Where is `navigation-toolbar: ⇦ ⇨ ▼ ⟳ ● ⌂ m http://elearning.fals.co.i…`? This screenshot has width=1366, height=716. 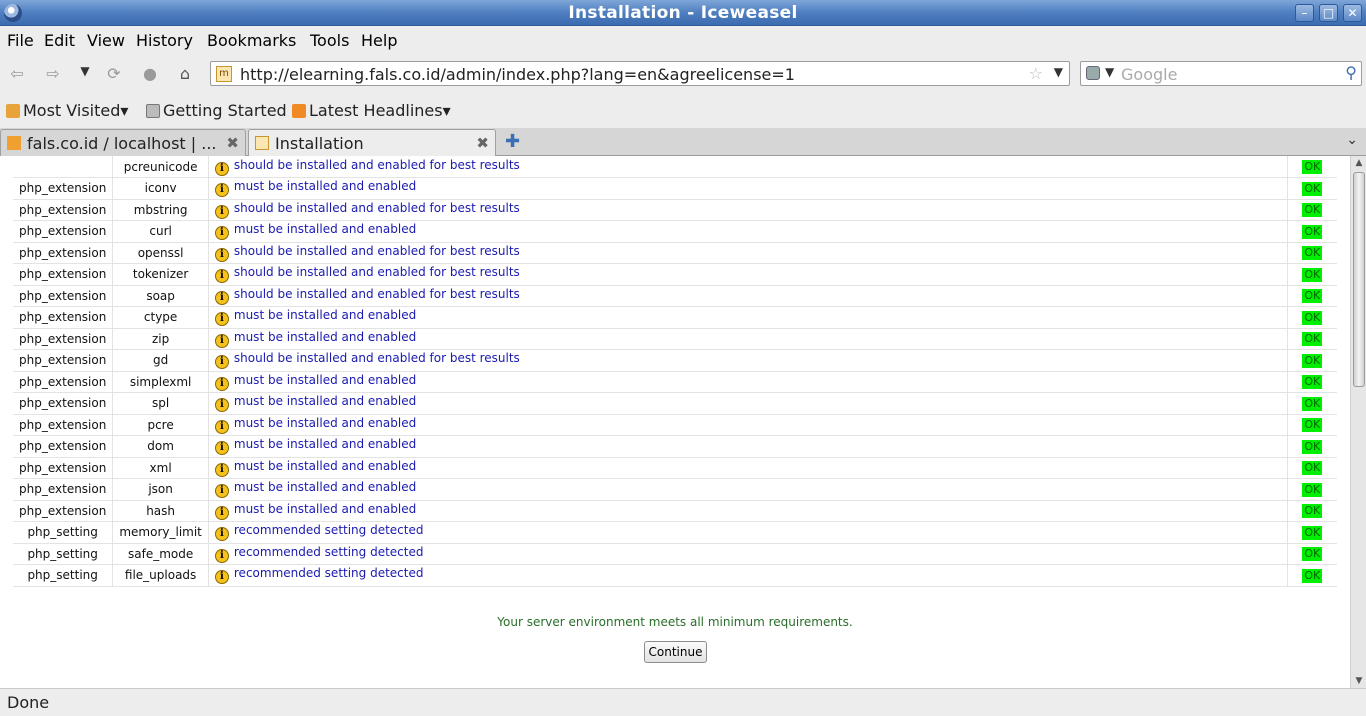 navigation-toolbar: ⇦ ⇨ ▼ ⟳ ● ⌂ m http://elearning.fals.co.i… is located at coordinates (683, 73).